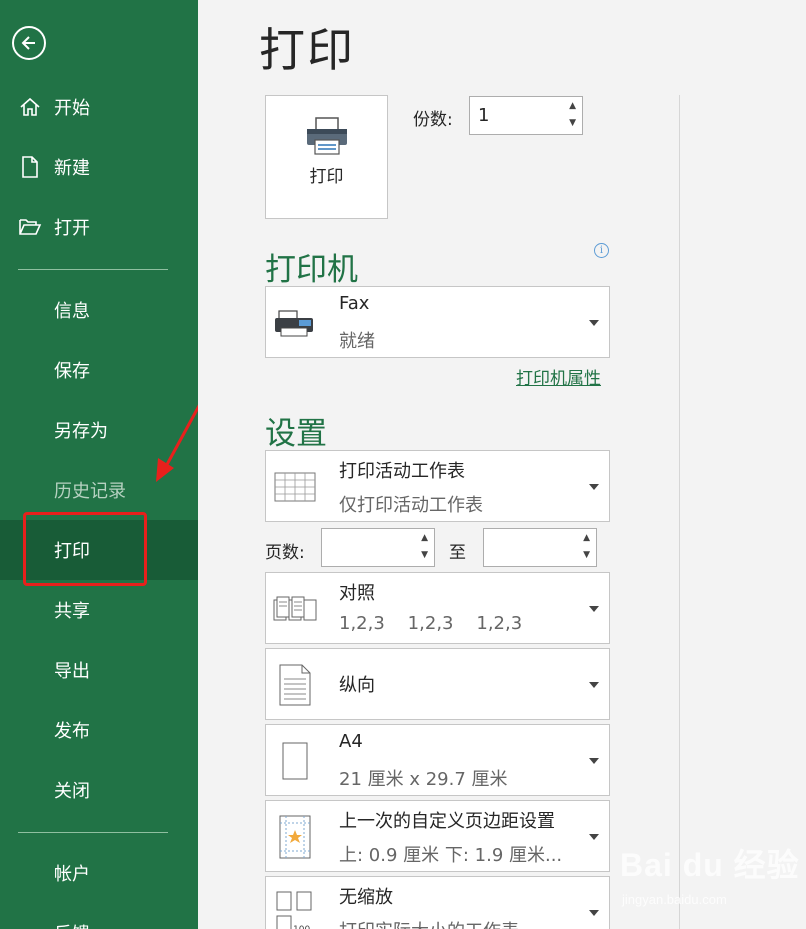 The width and height of the screenshot is (806, 929). Describe the element at coordinates (295, 323) in the screenshot. I see `fax-printer-icon` at that location.